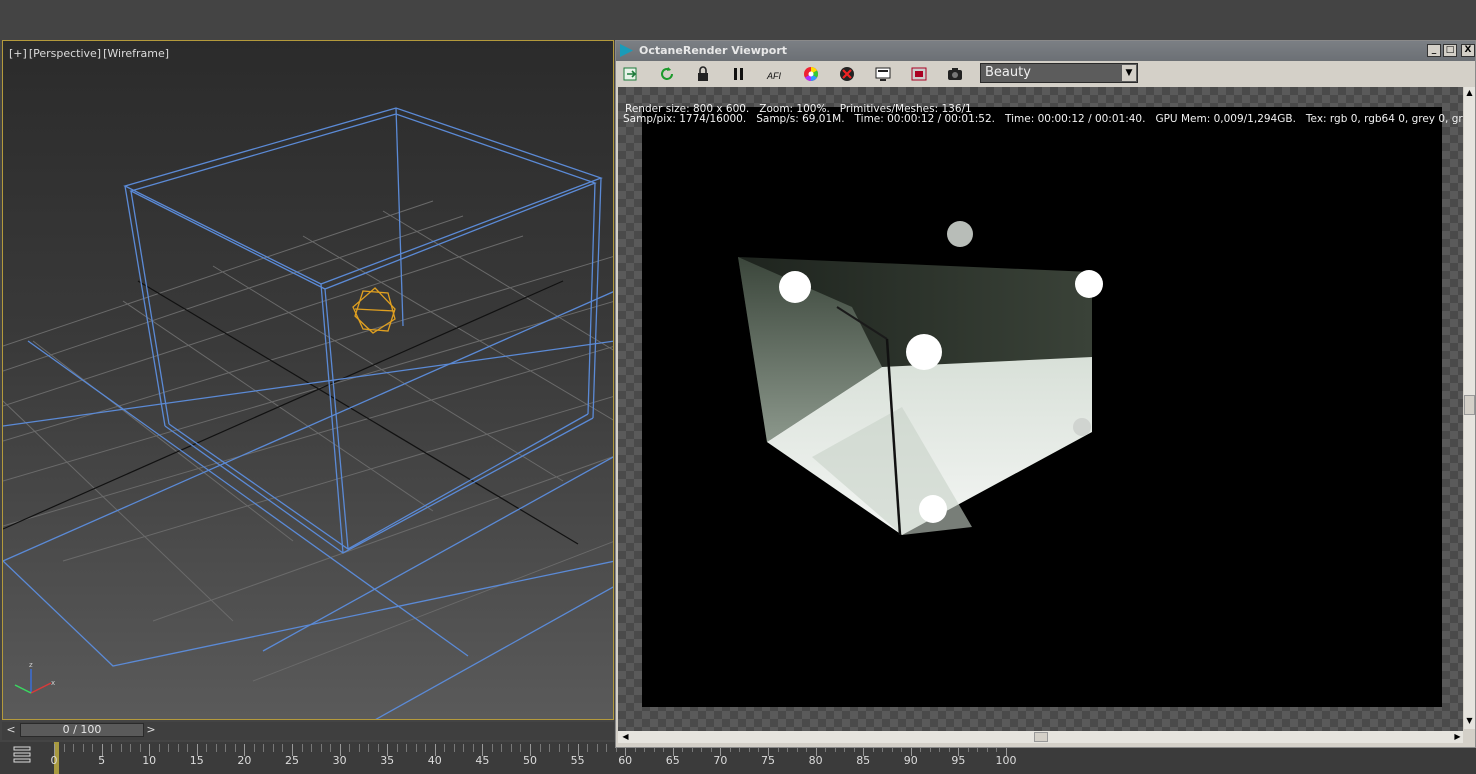 This screenshot has width=1476, height=774. Describe the element at coordinates (1059, 73) in the screenshot. I see `render-pass-select: Beauty ▼` at that location.